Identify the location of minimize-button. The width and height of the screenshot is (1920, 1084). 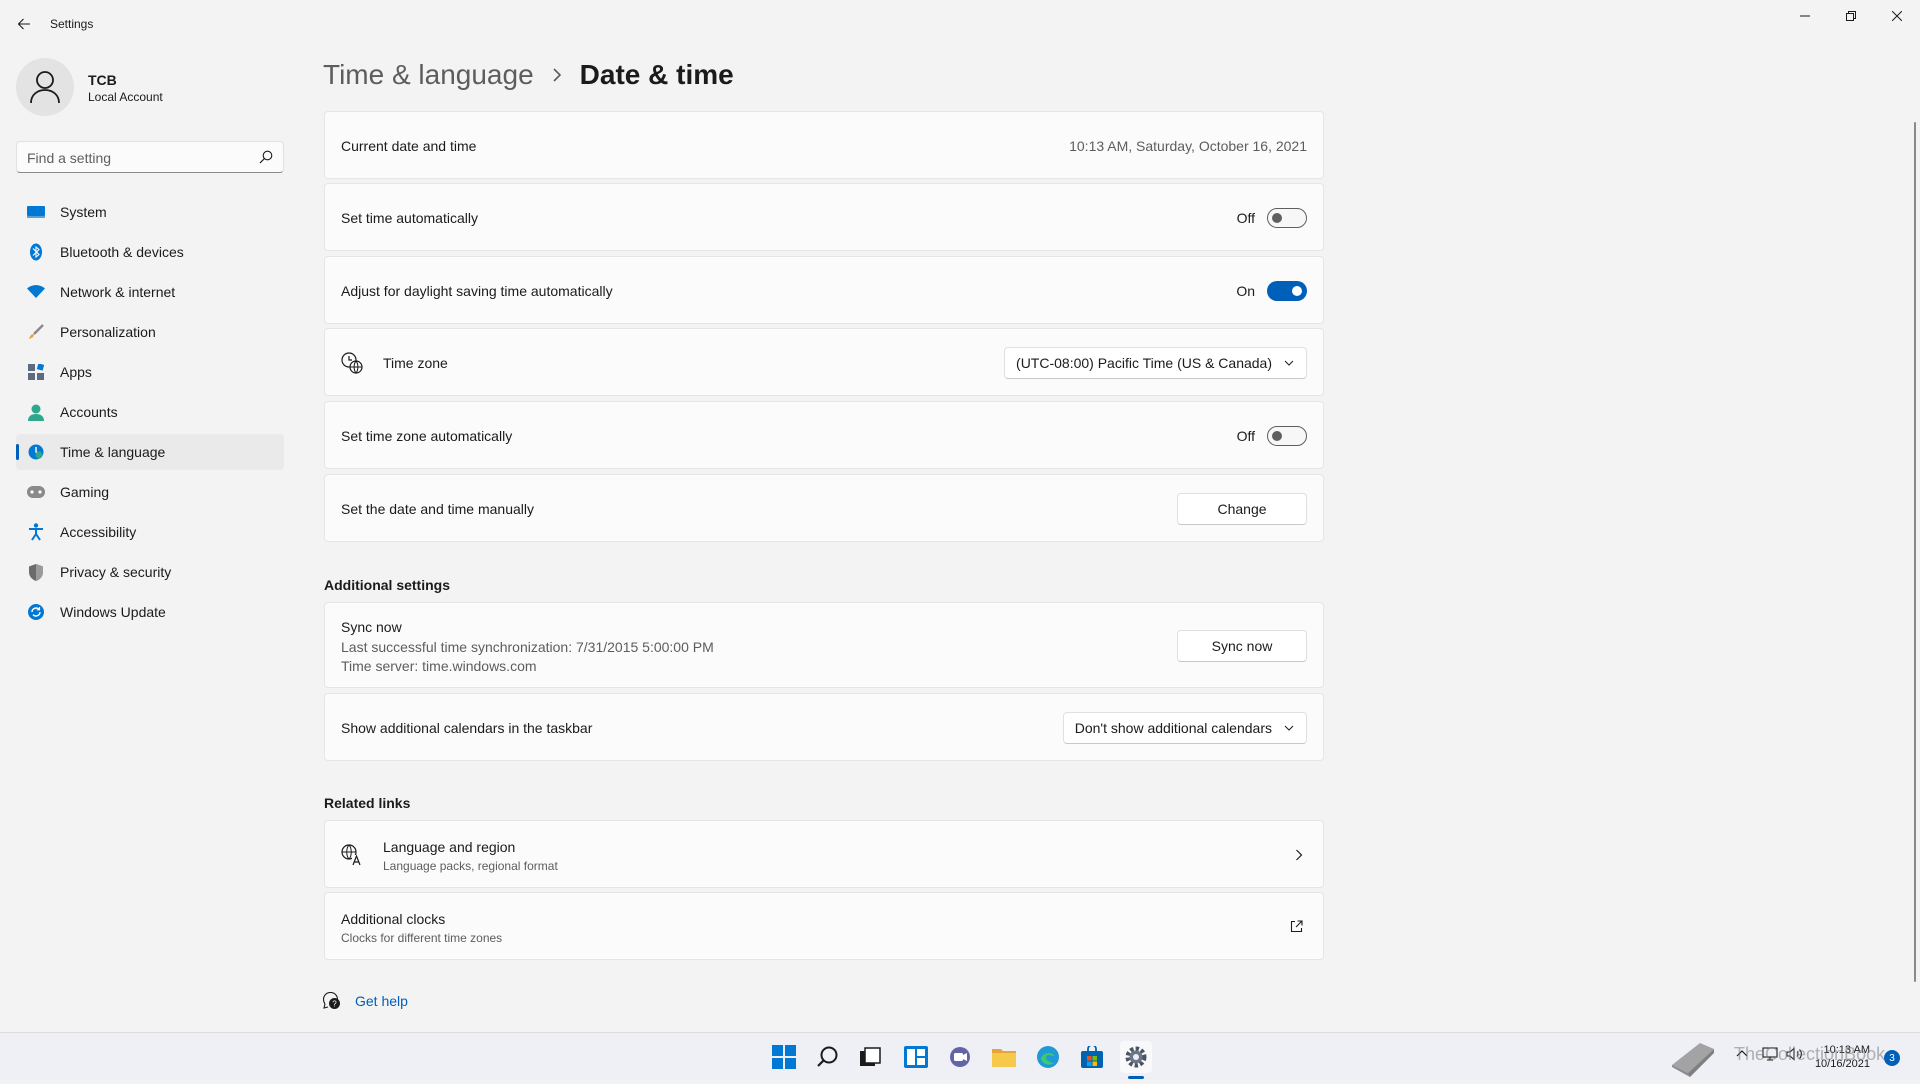
(1805, 16).